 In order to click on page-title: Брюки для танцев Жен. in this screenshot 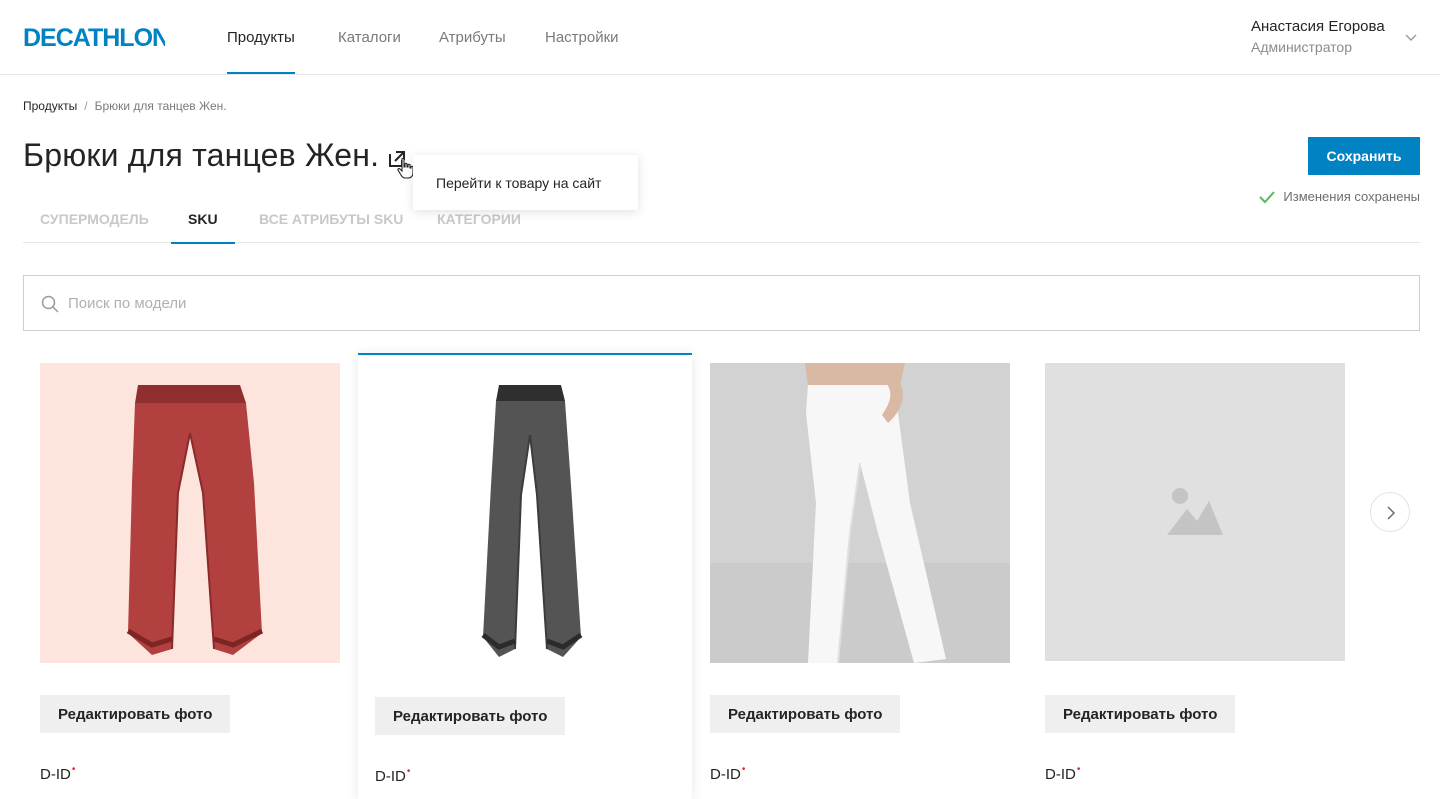, I will do `click(201, 155)`.